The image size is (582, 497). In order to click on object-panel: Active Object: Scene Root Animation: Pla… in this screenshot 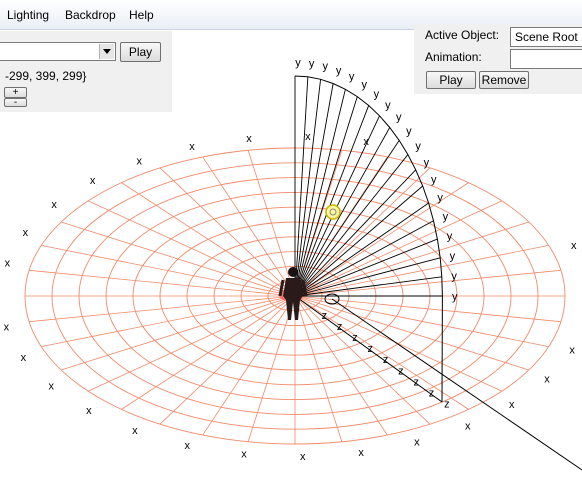, I will do `click(498, 59)`.